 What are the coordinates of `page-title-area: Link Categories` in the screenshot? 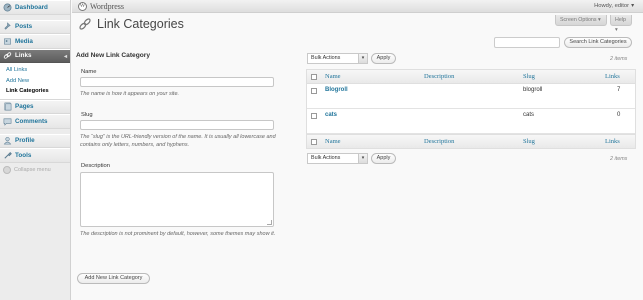 It's located at (131, 24).